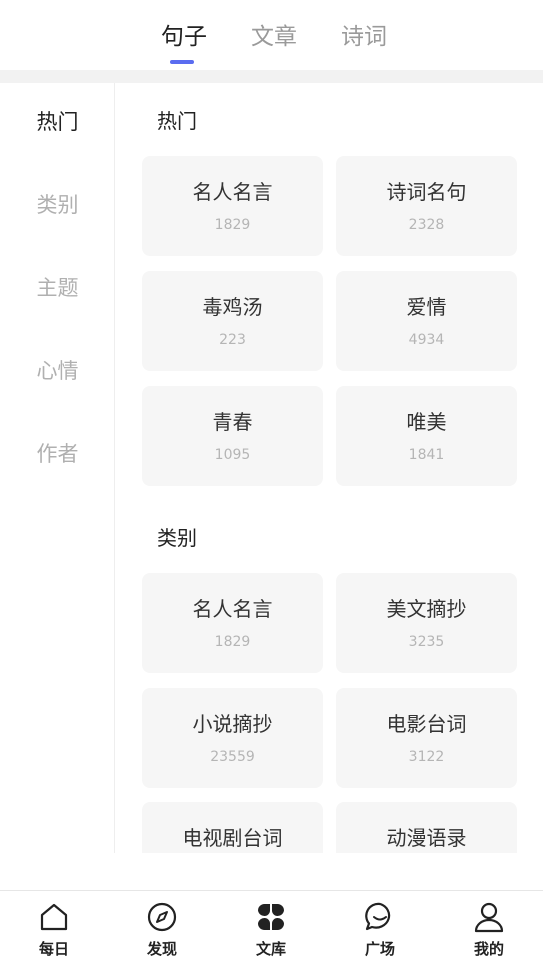 This screenshot has width=543, height=967. What do you see at coordinates (426, 642) in the screenshot?
I see `card-count: 3235` at bounding box center [426, 642].